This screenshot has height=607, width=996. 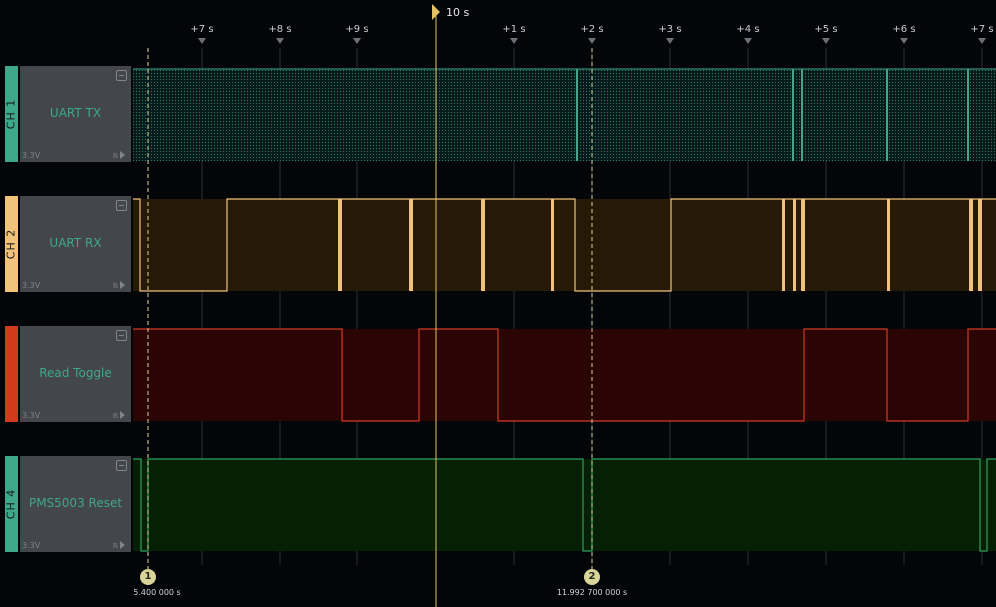 I want to click on ch3-fill, so click(x=564, y=375).